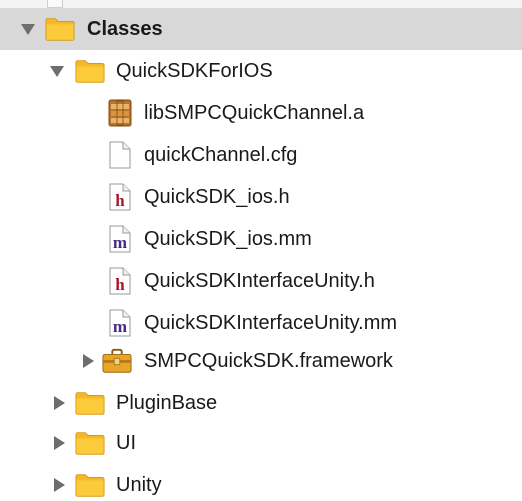 The width and height of the screenshot is (522, 501). I want to click on navigator-row-unity: Unity, so click(261, 482).